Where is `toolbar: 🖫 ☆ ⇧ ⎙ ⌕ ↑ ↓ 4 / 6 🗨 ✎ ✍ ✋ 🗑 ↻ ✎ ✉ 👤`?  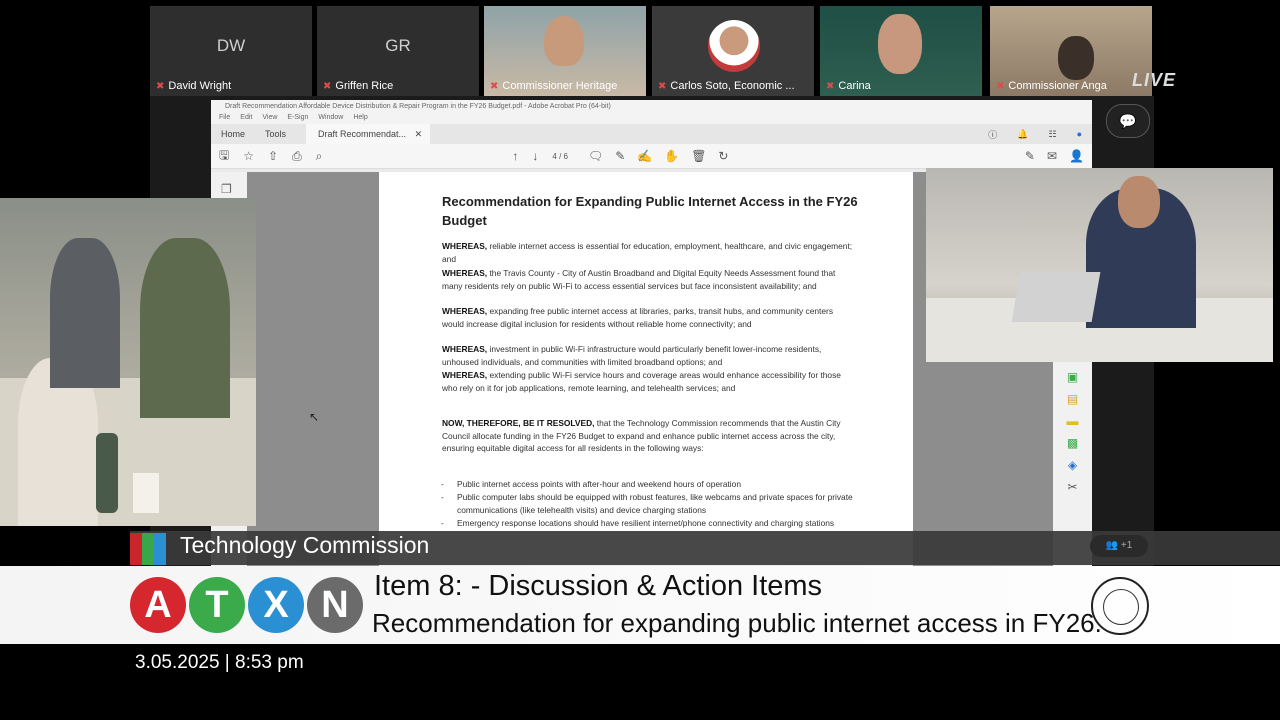
toolbar: 🖫 ☆ ⇧ ⎙ ⌕ ↑ ↓ 4 / 6 🗨 ✎ ✍ ✋ 🗑 ↻ ✎ ✉ 👤 is located at coordinates (651, 156).